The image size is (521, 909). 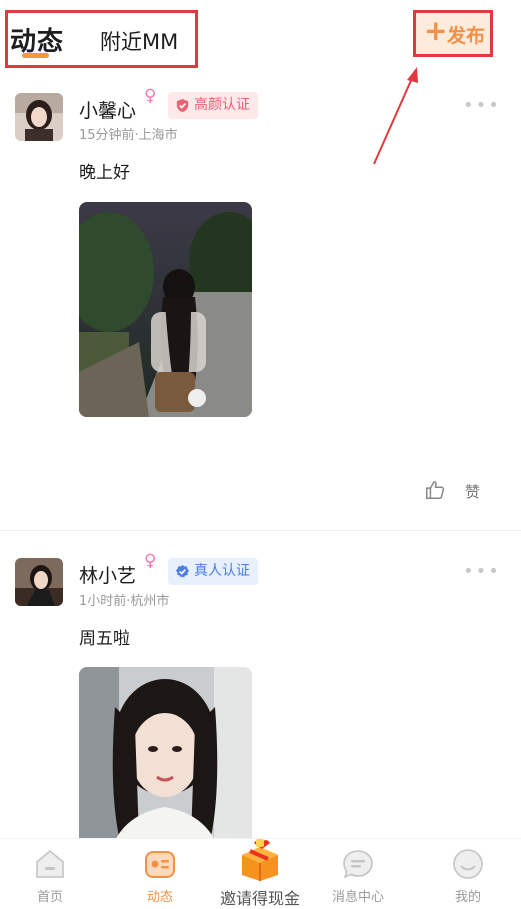 I want to click on user-name: 林小艺, so click(x=107, y=574).